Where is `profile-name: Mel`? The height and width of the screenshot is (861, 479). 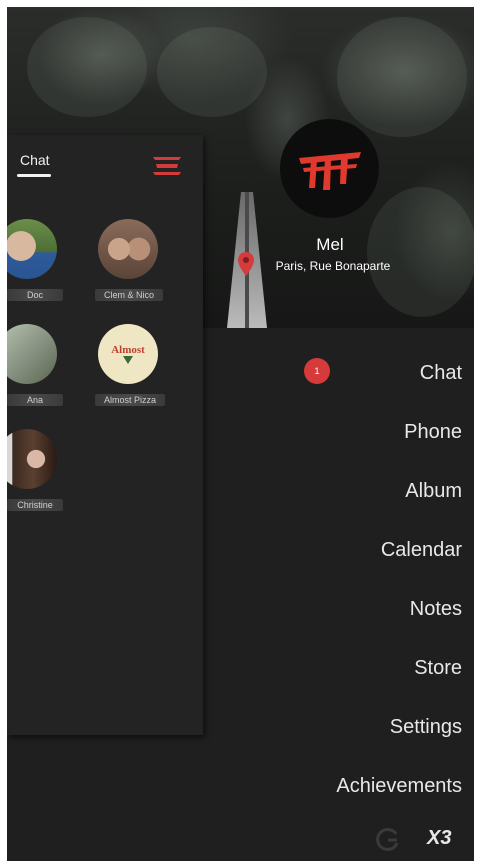 profile-name: Mel is located at coordinates (330, 244).